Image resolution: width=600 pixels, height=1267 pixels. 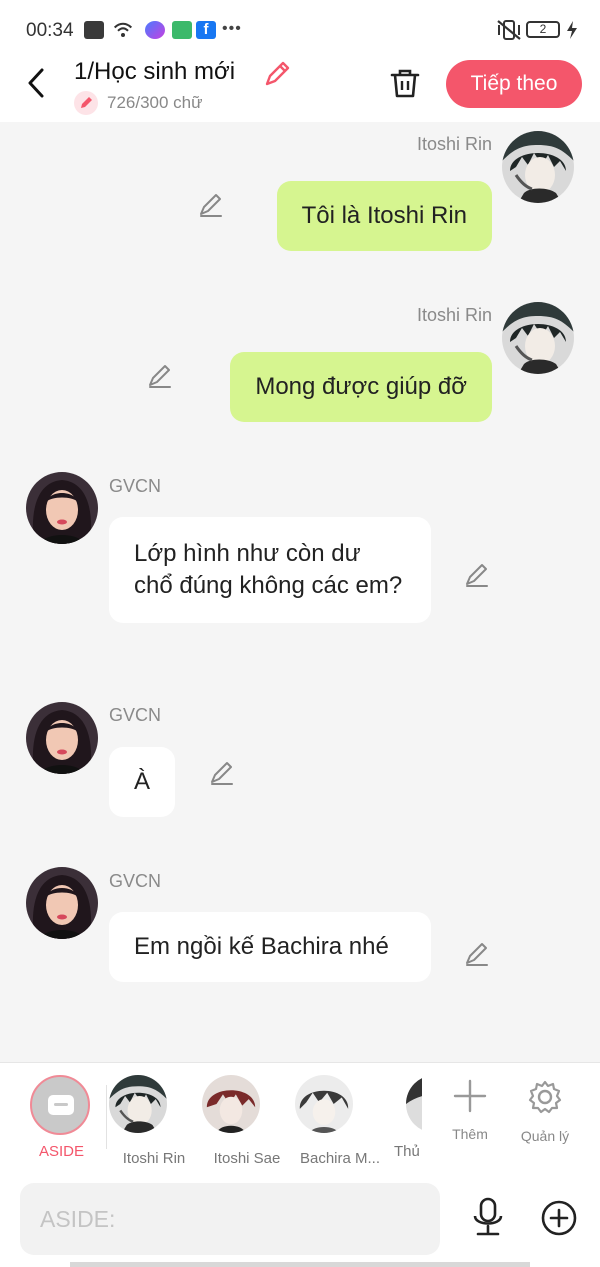 I want to click on vibrate-off-icon, so click(x=509, y=30).